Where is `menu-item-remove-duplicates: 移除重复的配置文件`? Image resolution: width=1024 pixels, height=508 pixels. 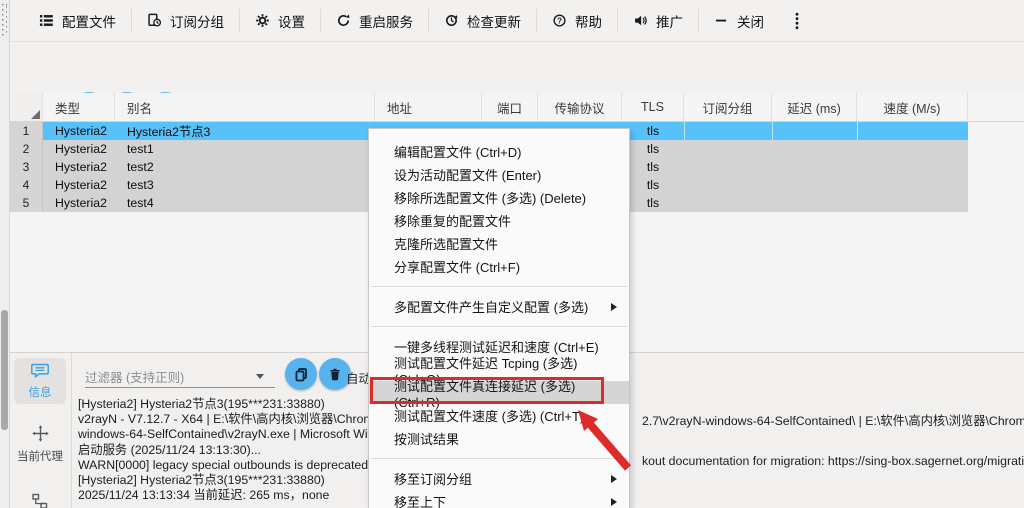
menu-item-remove-duplicates: 移除重复的配置文件 is located at coordinates (499, 220).